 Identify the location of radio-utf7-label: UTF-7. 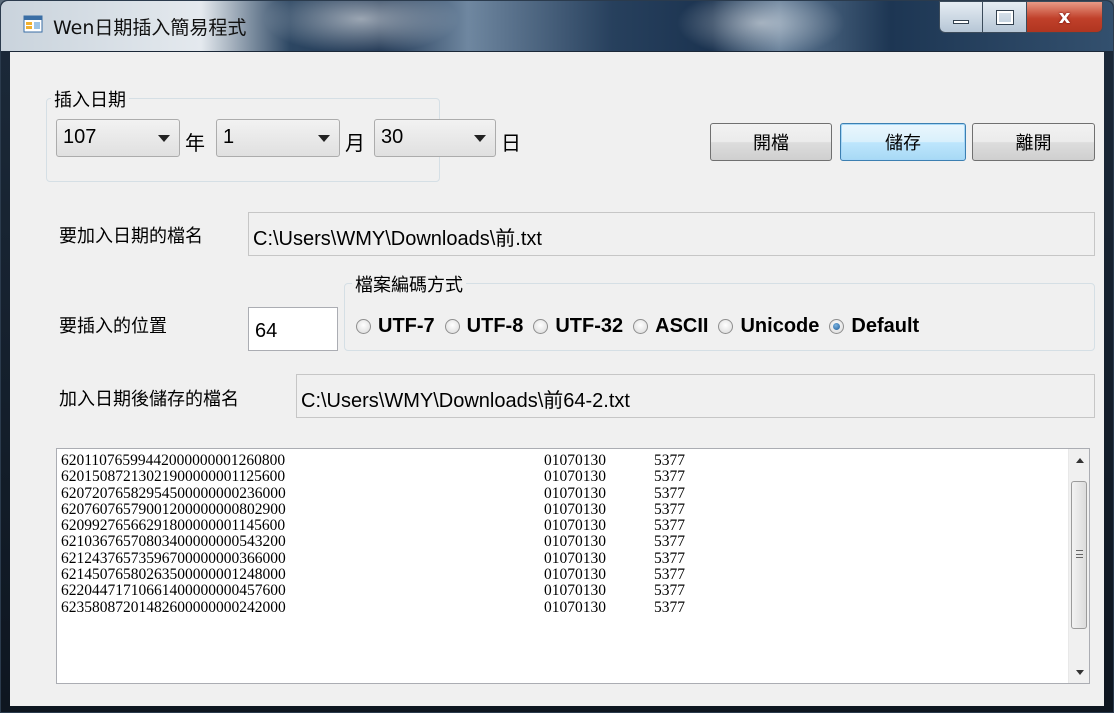
(406, 326).